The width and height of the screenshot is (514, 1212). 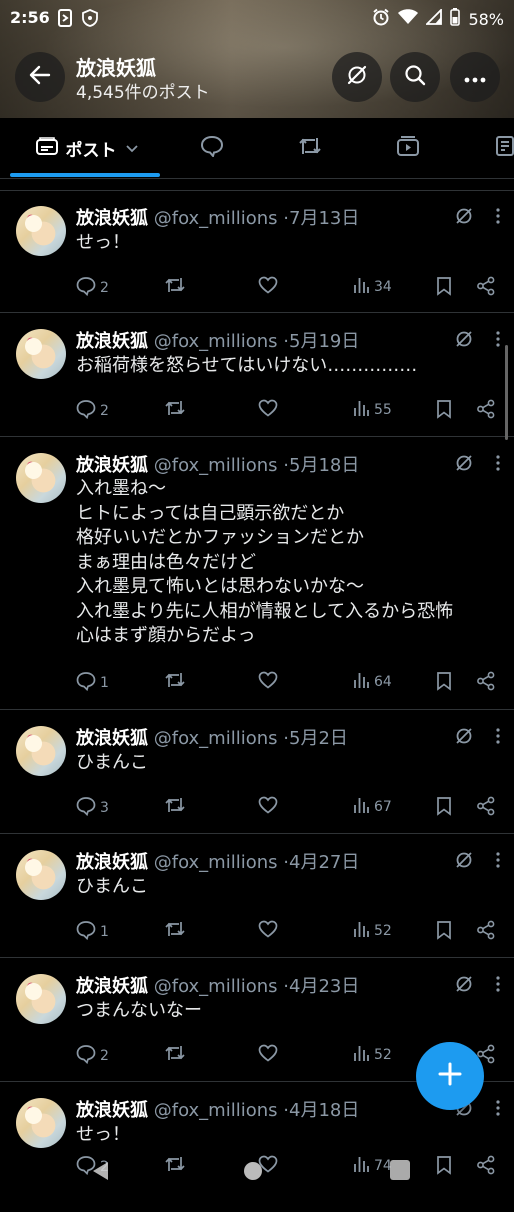 I want to click on tab-articles, so click(x=499, y=148).